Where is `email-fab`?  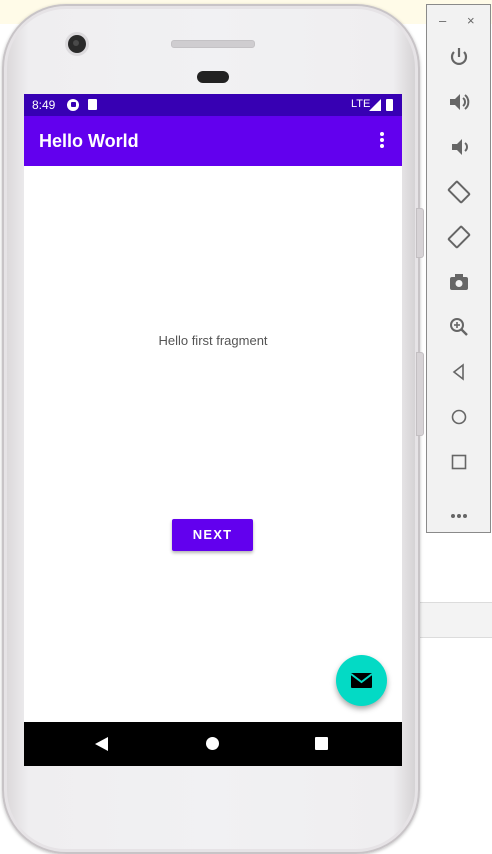 email-fab is located at coordinates (361, 680).